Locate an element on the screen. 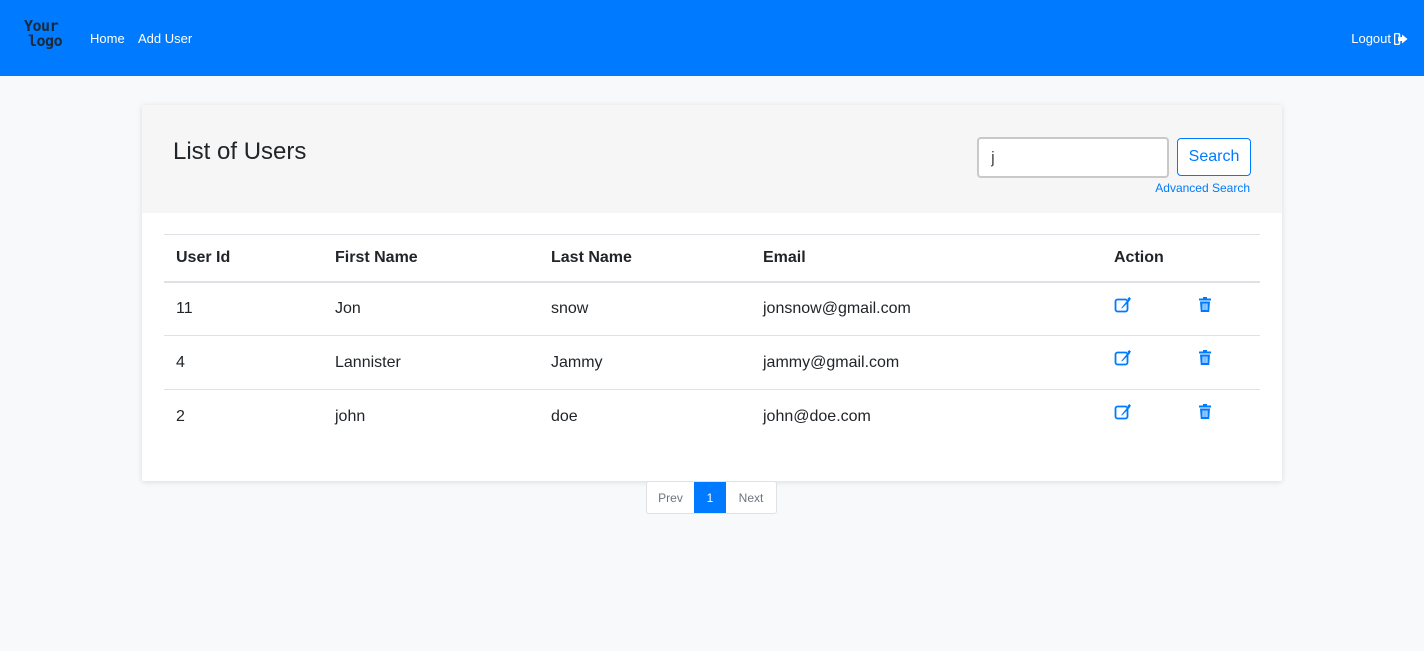  user-id-cell: 11 is located at coordinates (243, 308).